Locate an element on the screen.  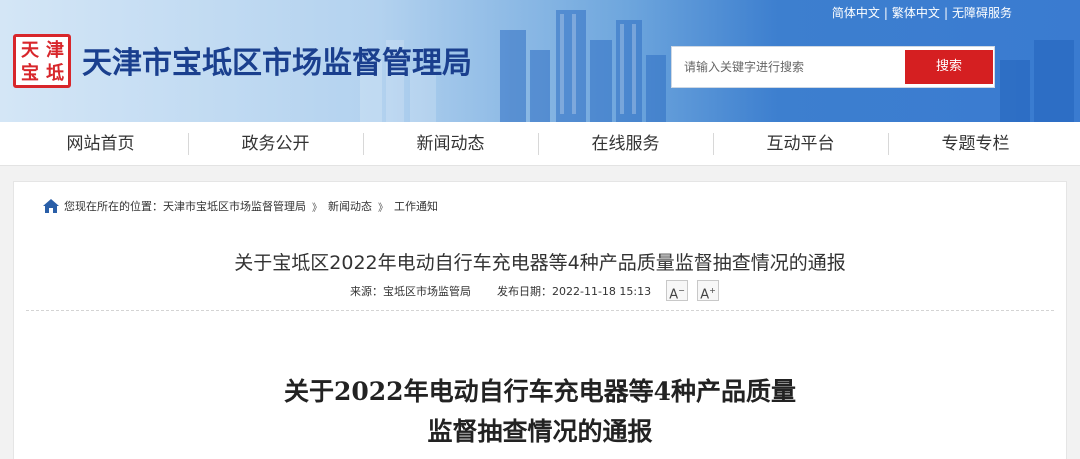
nav-item-interaction: 互动平台 is located at coordinates (800, 144).